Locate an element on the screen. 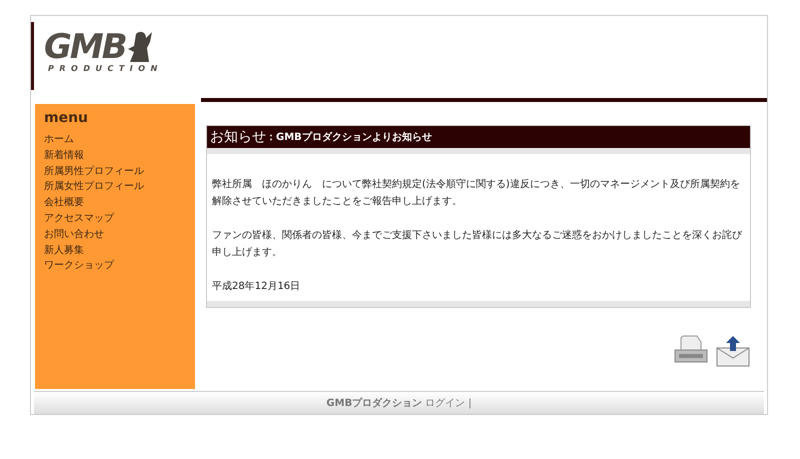 The height and width of the screenshot is (459, 800). menu-title: menu is located at coordinates (67, 118).